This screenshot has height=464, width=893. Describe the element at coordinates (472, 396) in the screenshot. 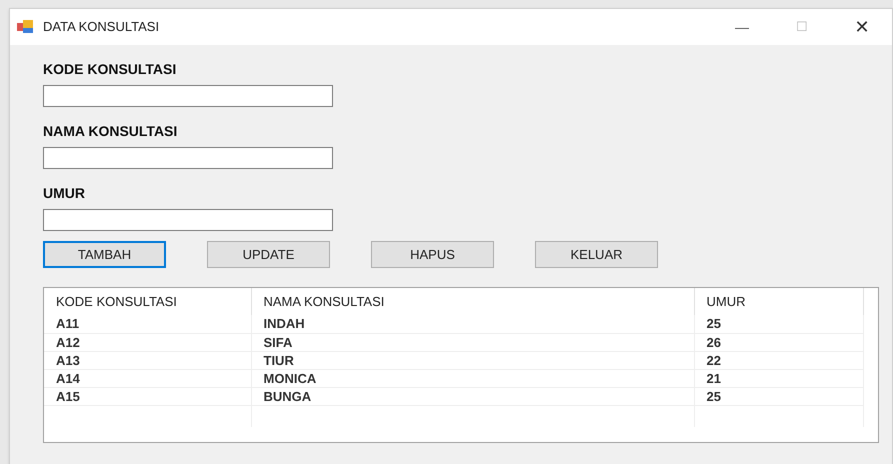

I see `table-cell: BUNGA` at that location.